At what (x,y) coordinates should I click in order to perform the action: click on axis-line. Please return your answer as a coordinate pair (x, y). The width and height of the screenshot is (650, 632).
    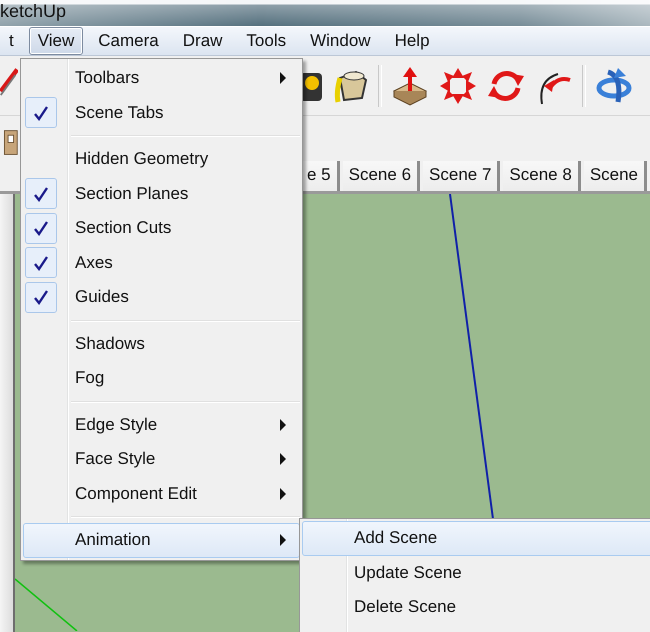
    Looking at the image, I should click on (46, 604).